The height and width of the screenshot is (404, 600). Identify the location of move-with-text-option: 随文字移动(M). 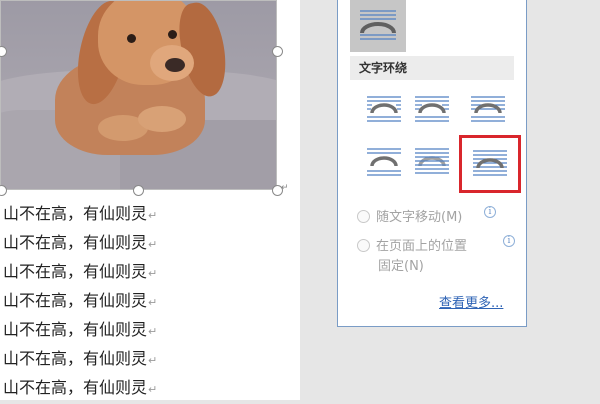
(409, 215).